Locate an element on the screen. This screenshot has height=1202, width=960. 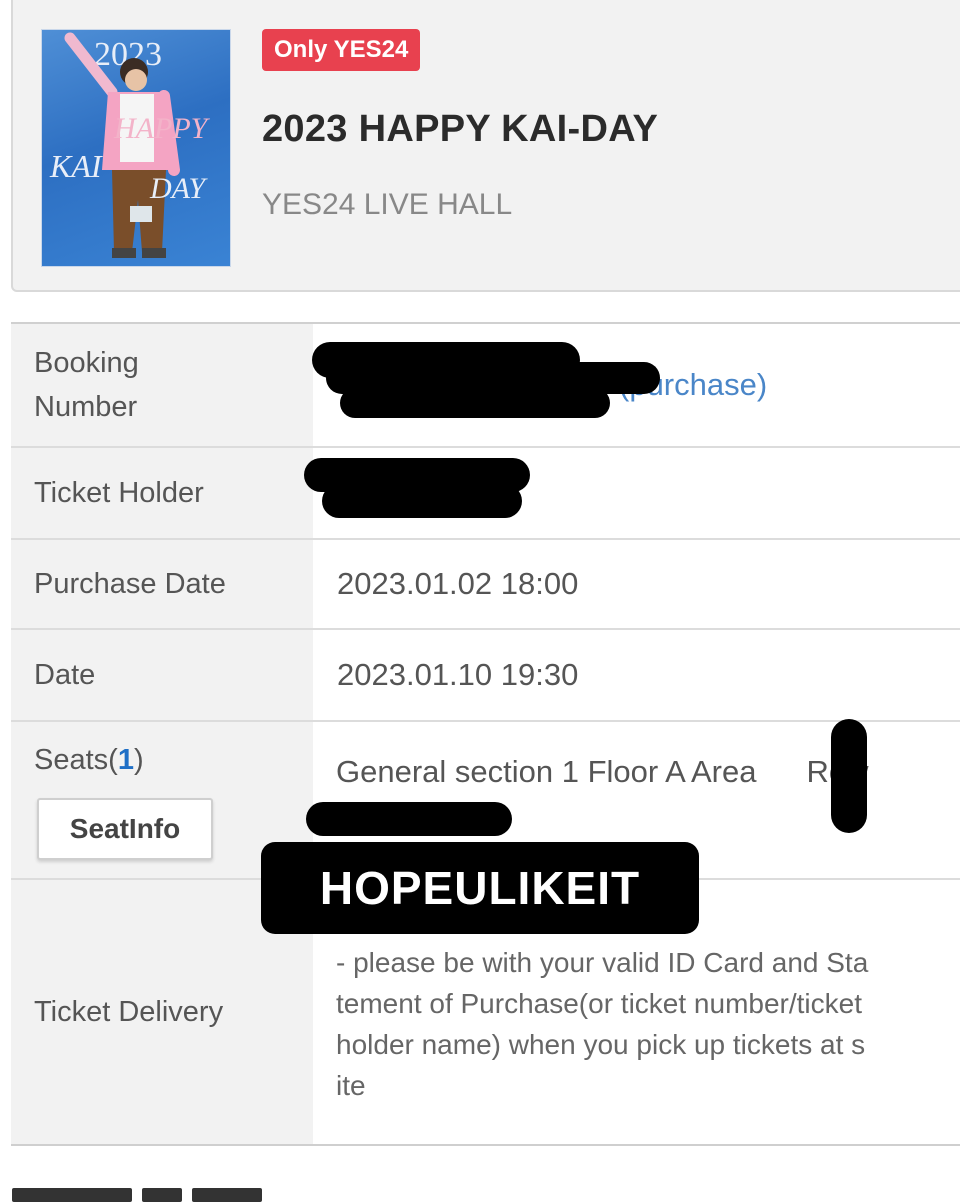
seats-label: Seats(1) is located at coordinates (89, 760).